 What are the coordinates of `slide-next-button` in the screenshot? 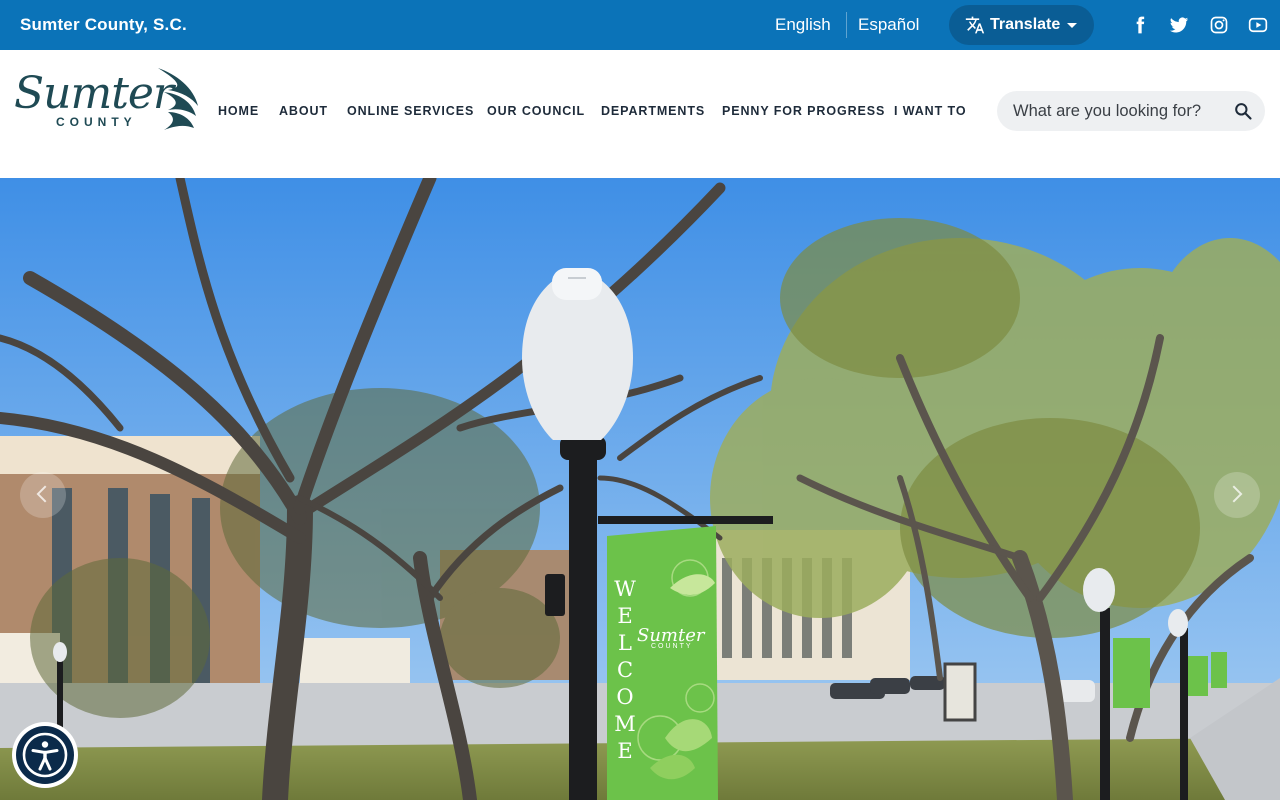 It's located at (1237, 495).